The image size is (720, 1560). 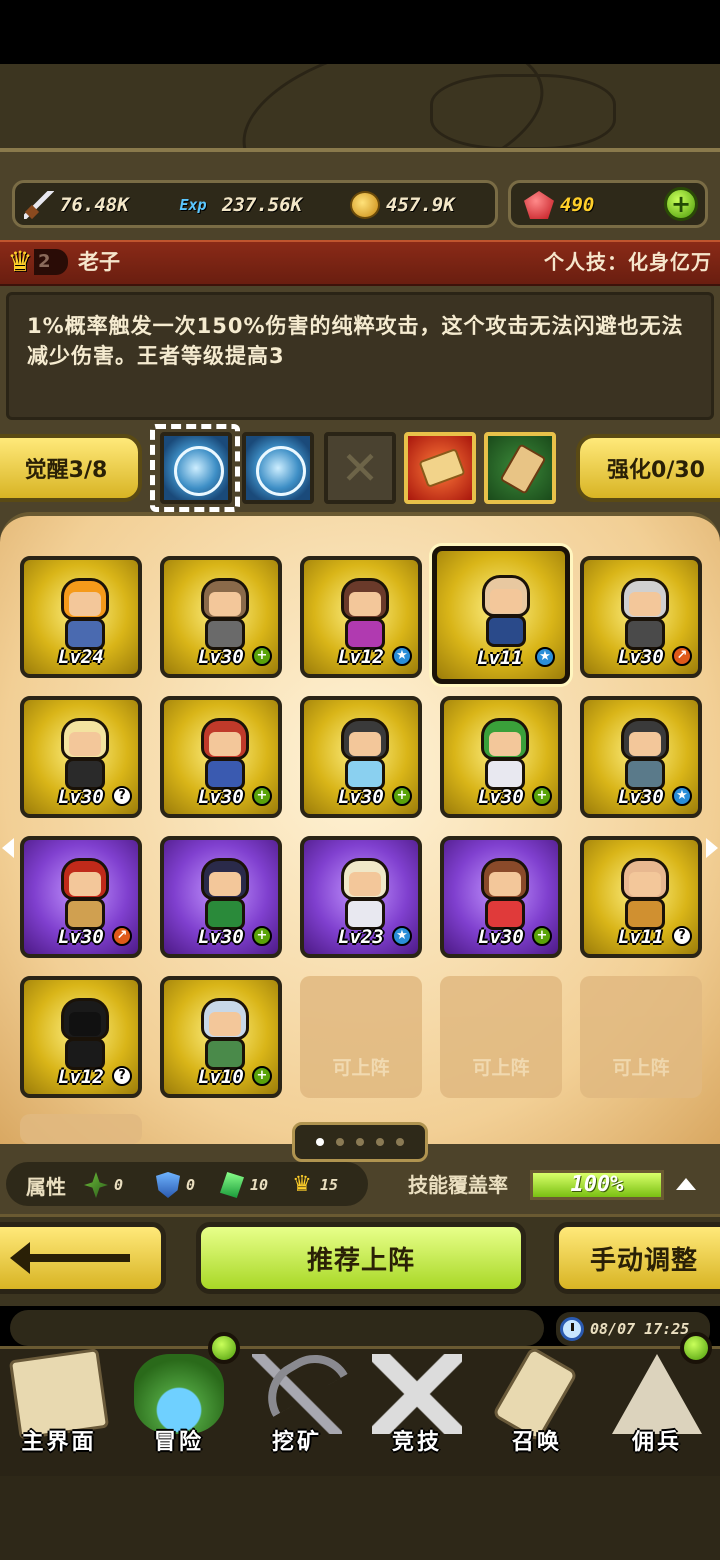 I want to click on nav-label: 佣兵, so click(x=656, y=1442).